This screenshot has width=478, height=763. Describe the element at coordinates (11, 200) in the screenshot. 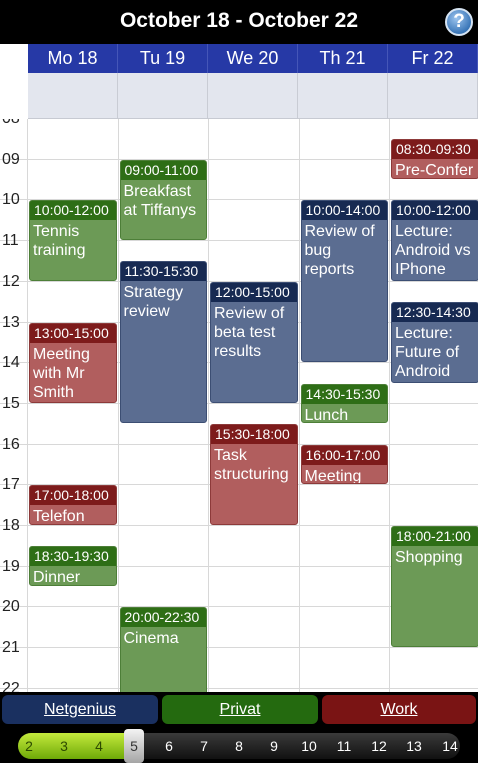

I see `hour-label: 10` at that location.